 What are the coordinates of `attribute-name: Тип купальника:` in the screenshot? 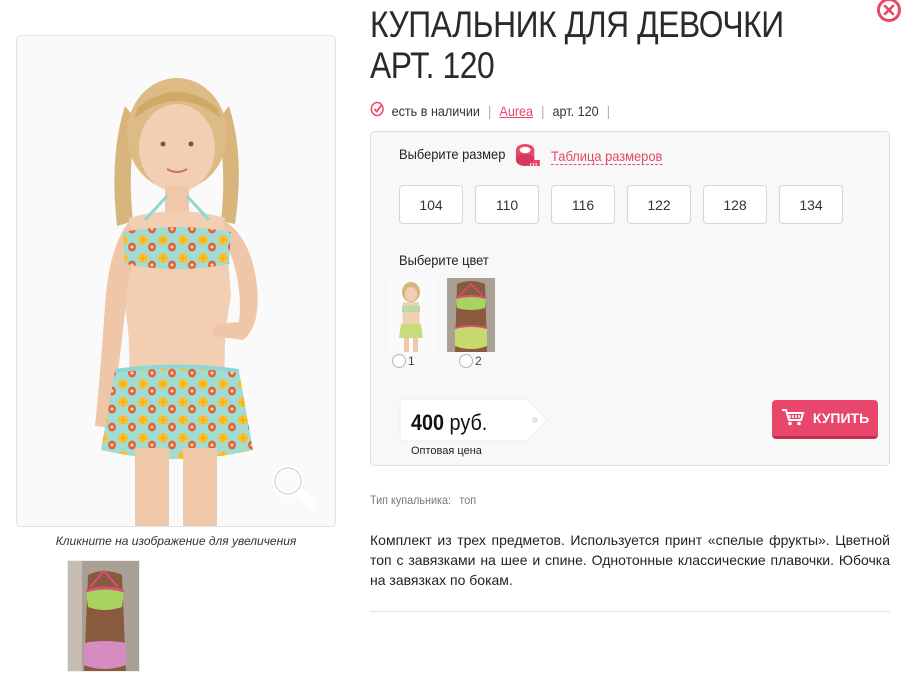 It's located at (410, 500).